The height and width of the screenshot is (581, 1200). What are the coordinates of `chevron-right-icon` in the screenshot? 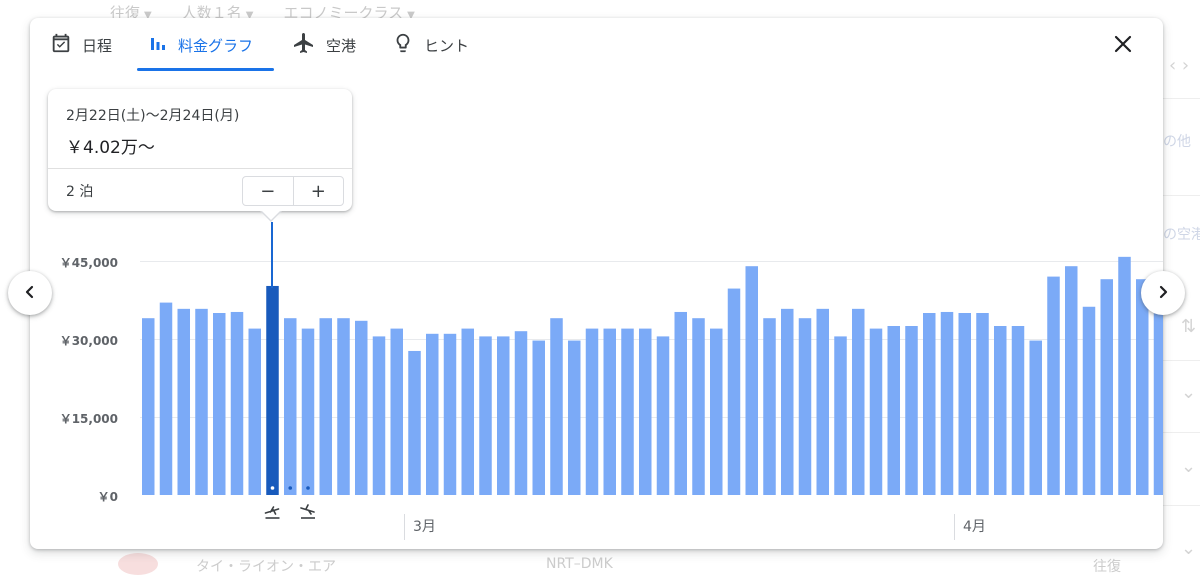 It's located at (1163, 293).